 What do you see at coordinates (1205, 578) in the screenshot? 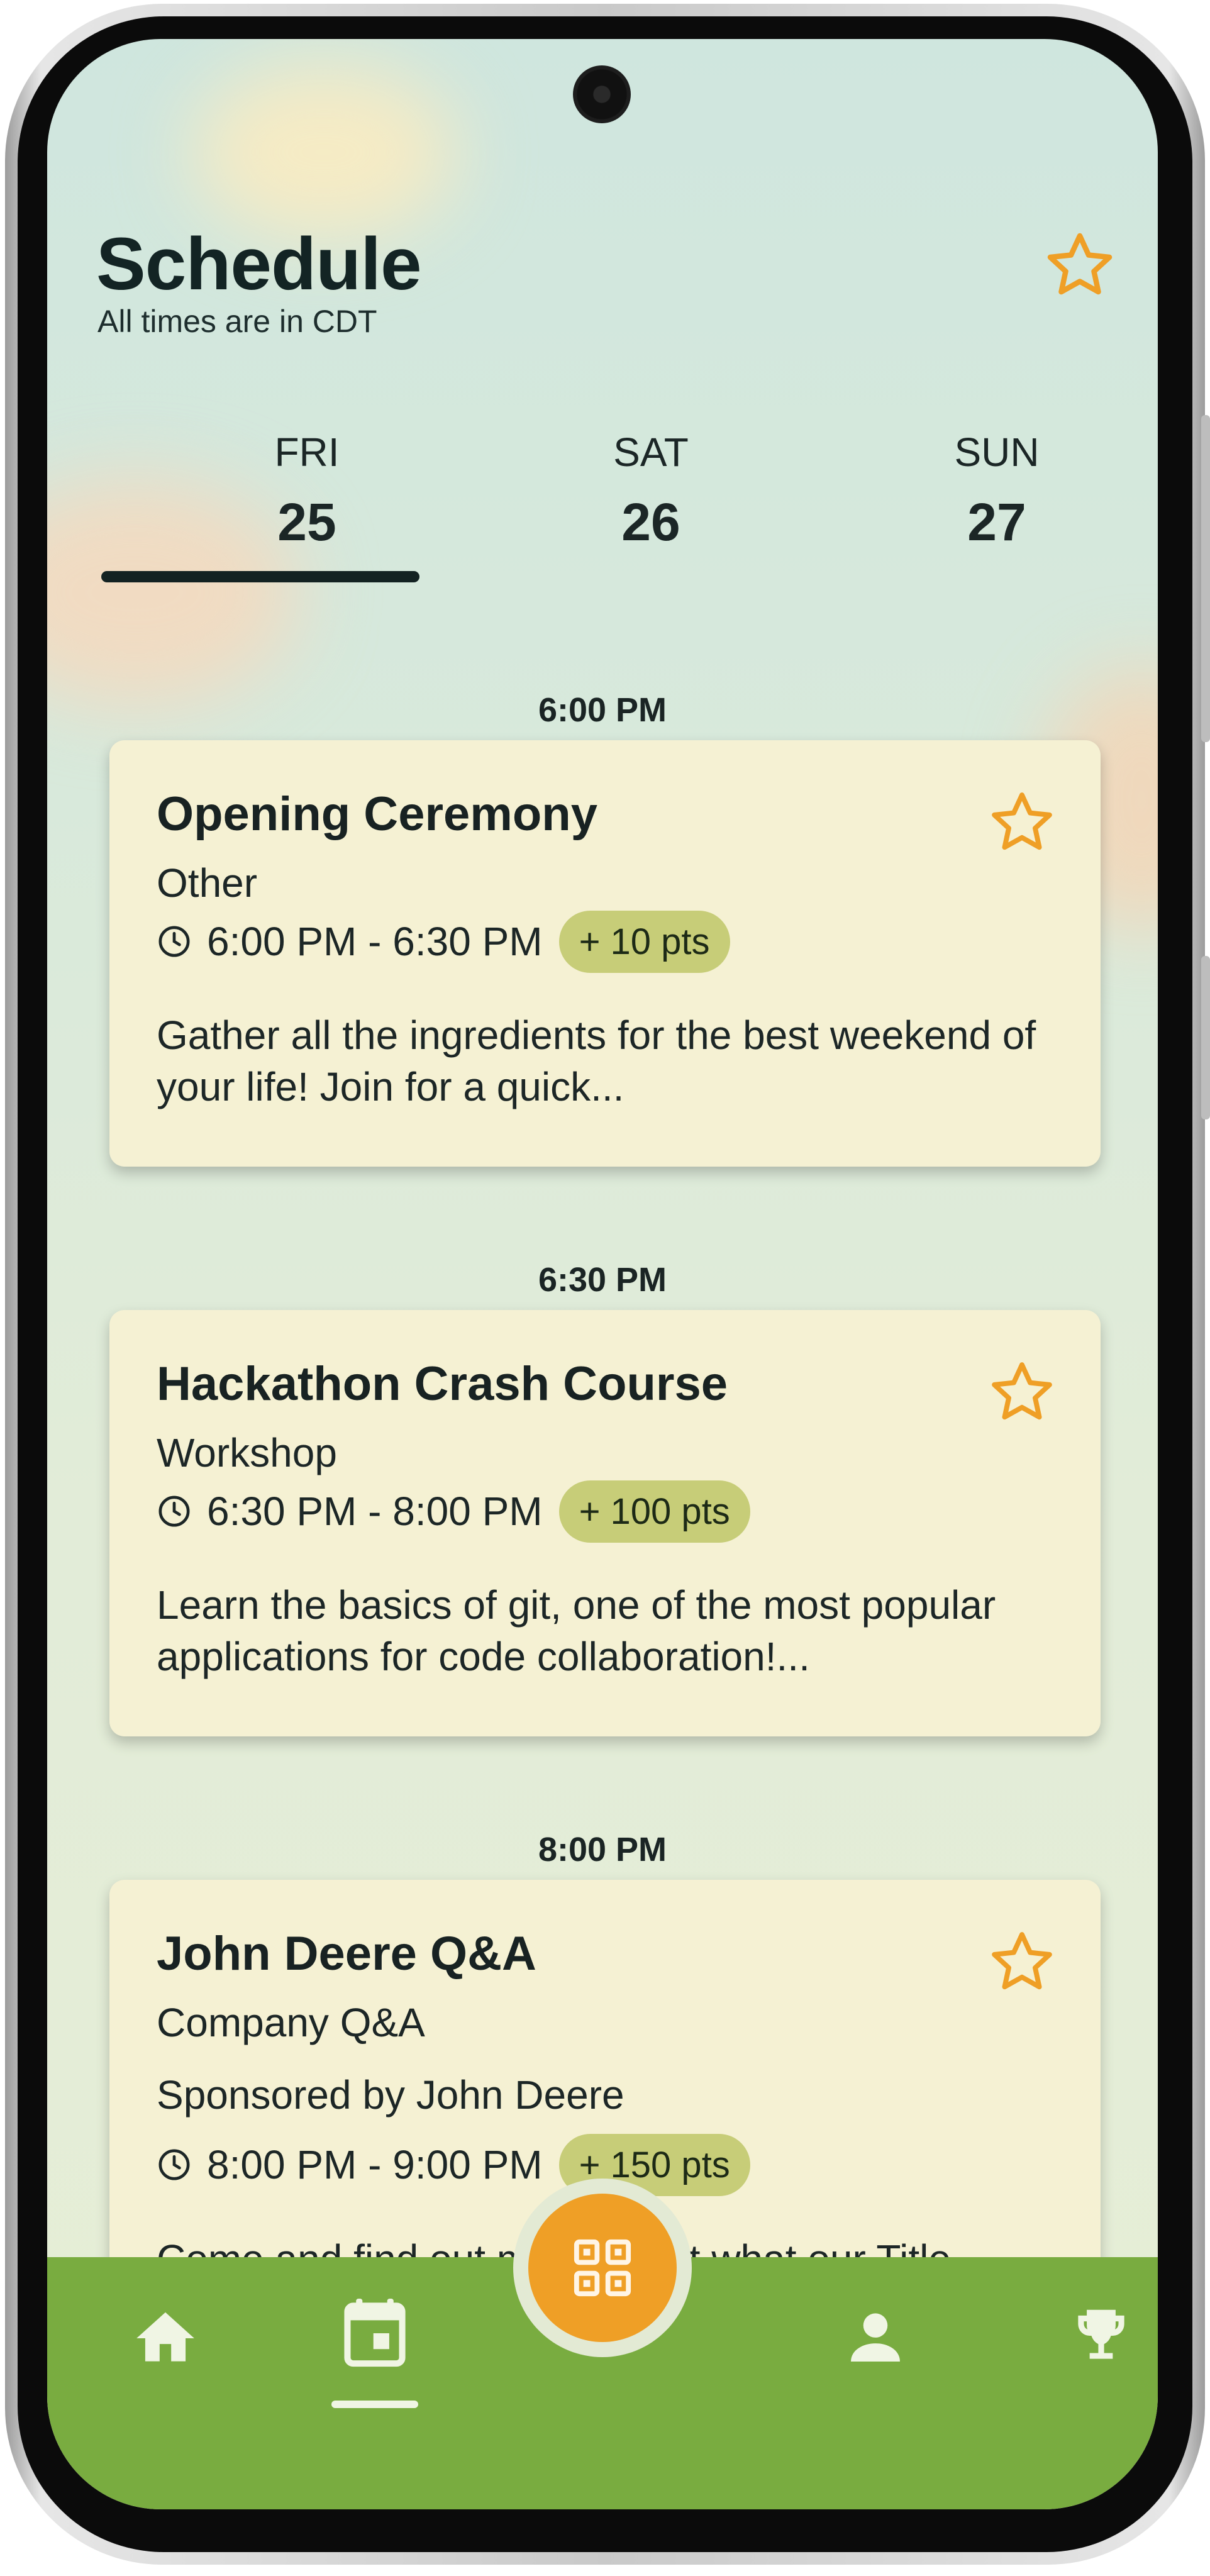
I see `volume-button` at bounding box center [1205, 578].